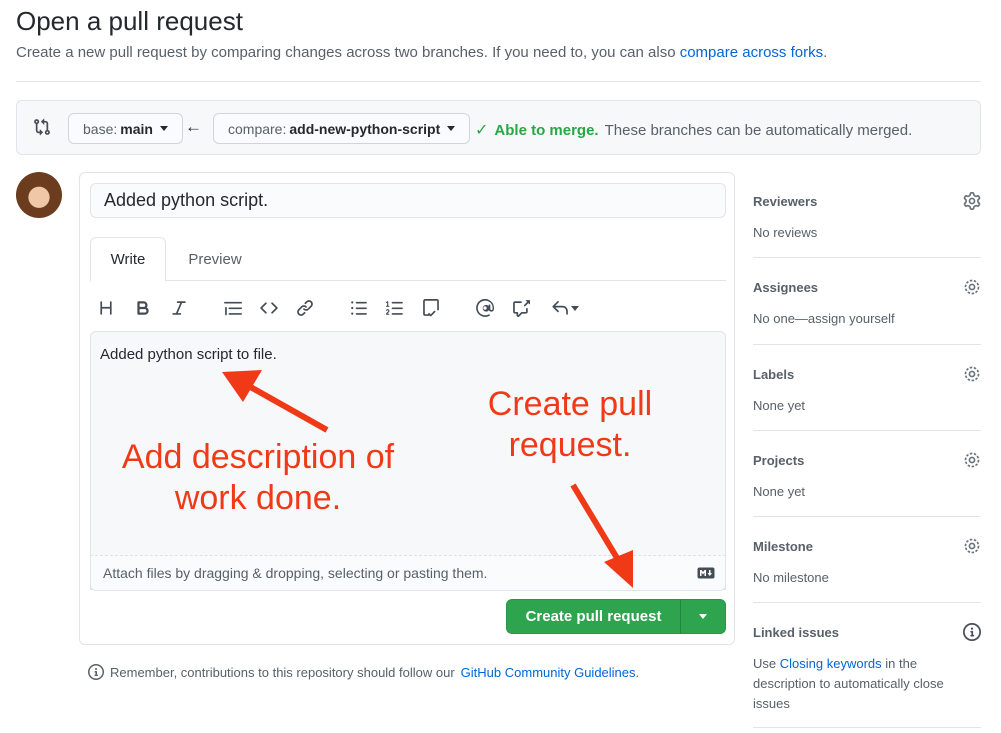 Image resolution: width=1001 pixels, height=733 pixels. I want to click on git-compare-icon, so click(42, 127).